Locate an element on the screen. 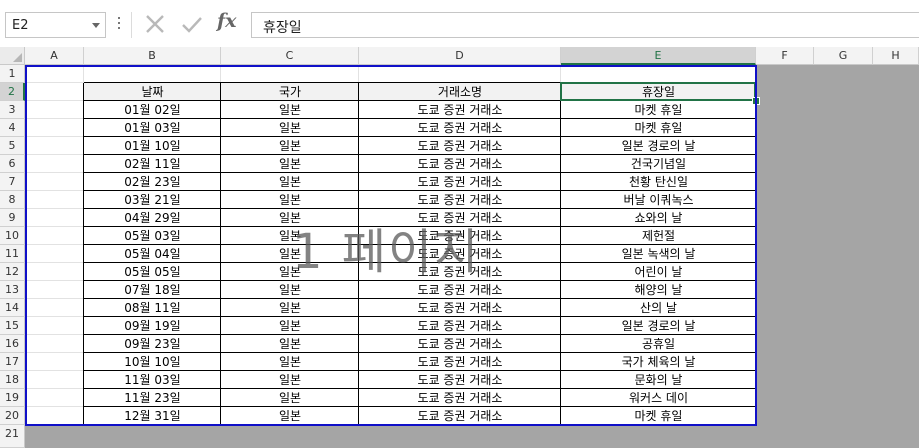 Image resolution: width=919 pixels, height=448 pixels. name-box-value: E2 is located at coordinates (20, 25).